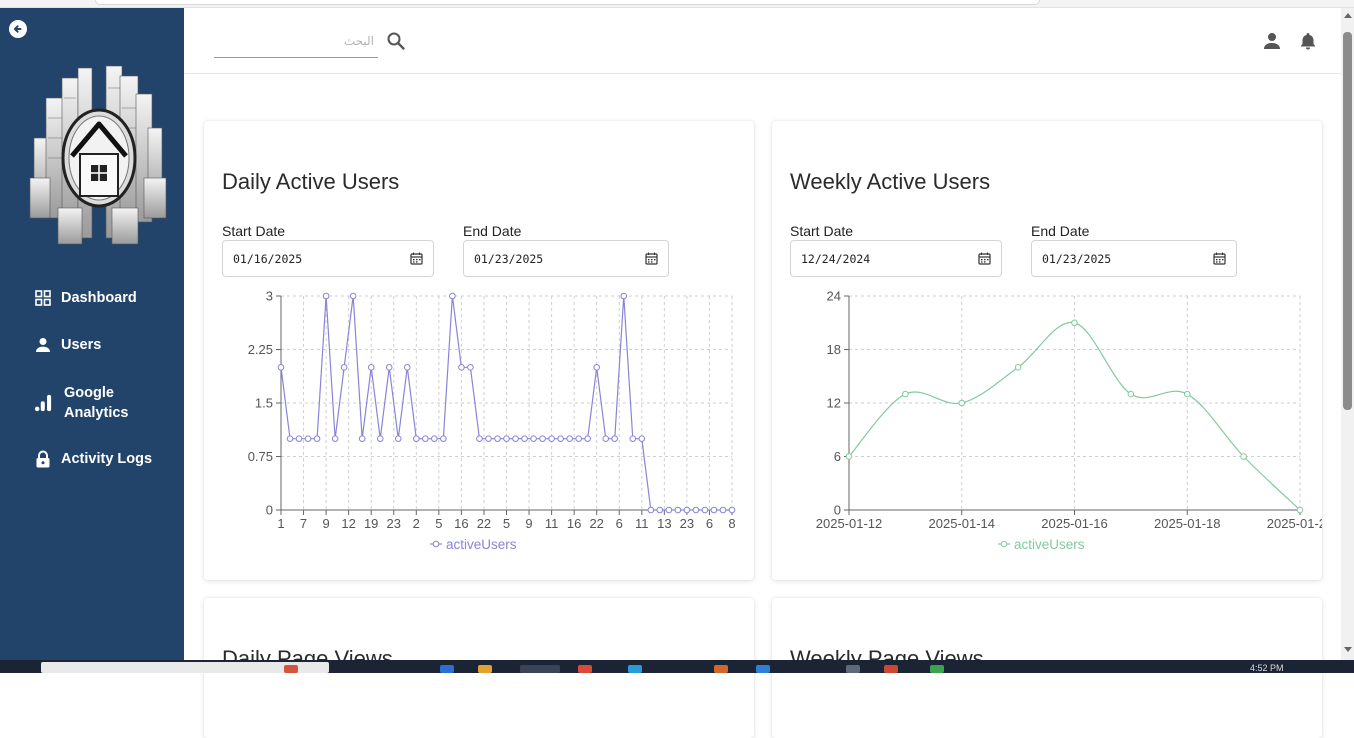 The height and width of the screenshot is (738, 1354). I want to click on card-title: Weekly Active Users, so click(890, 181).